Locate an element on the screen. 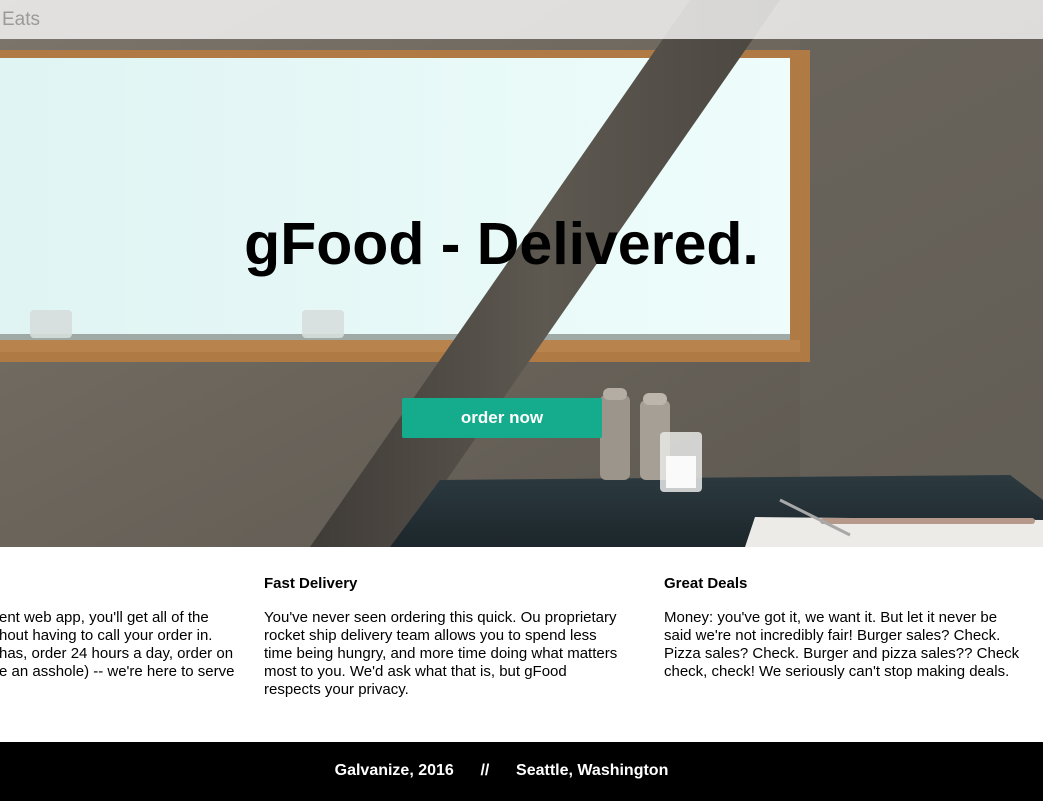 This screenshot has height=801, width=1043. footer-company: Galvanize, 2016 is located at coordinates (394, 770).